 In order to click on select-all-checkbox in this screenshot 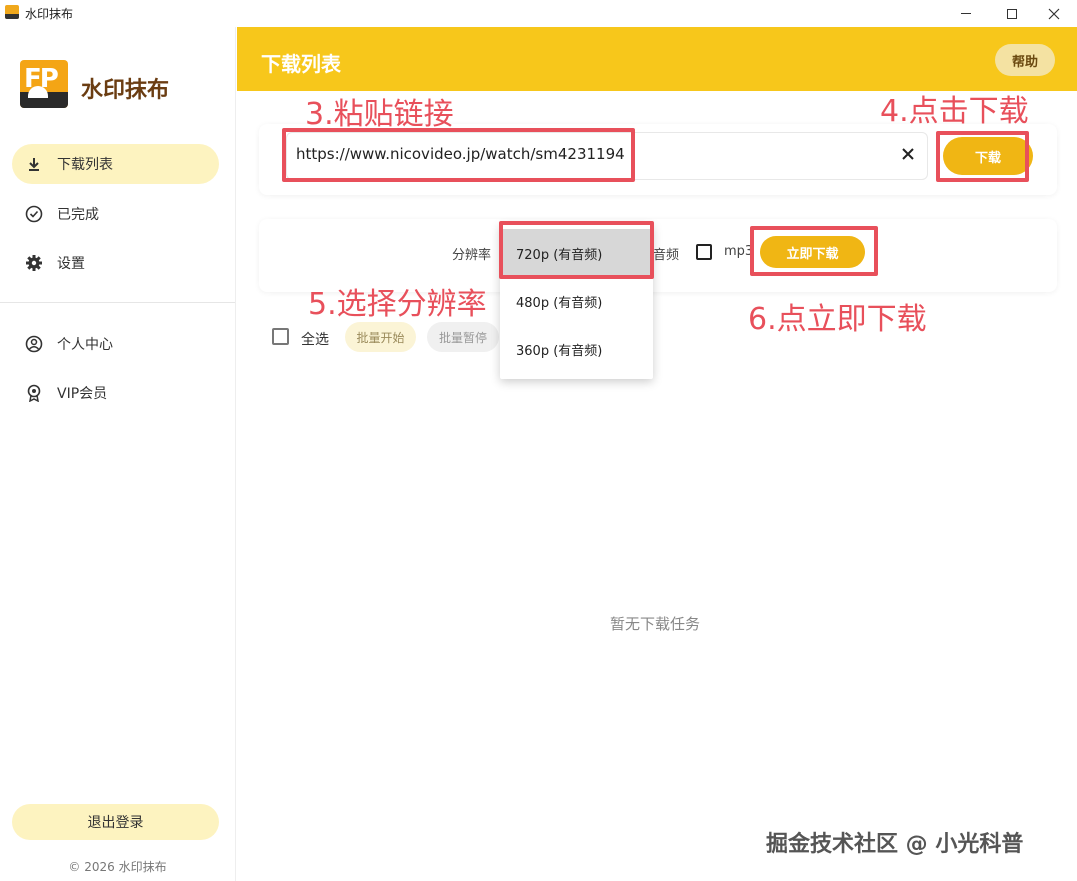, I will do `click(280, 336)`.